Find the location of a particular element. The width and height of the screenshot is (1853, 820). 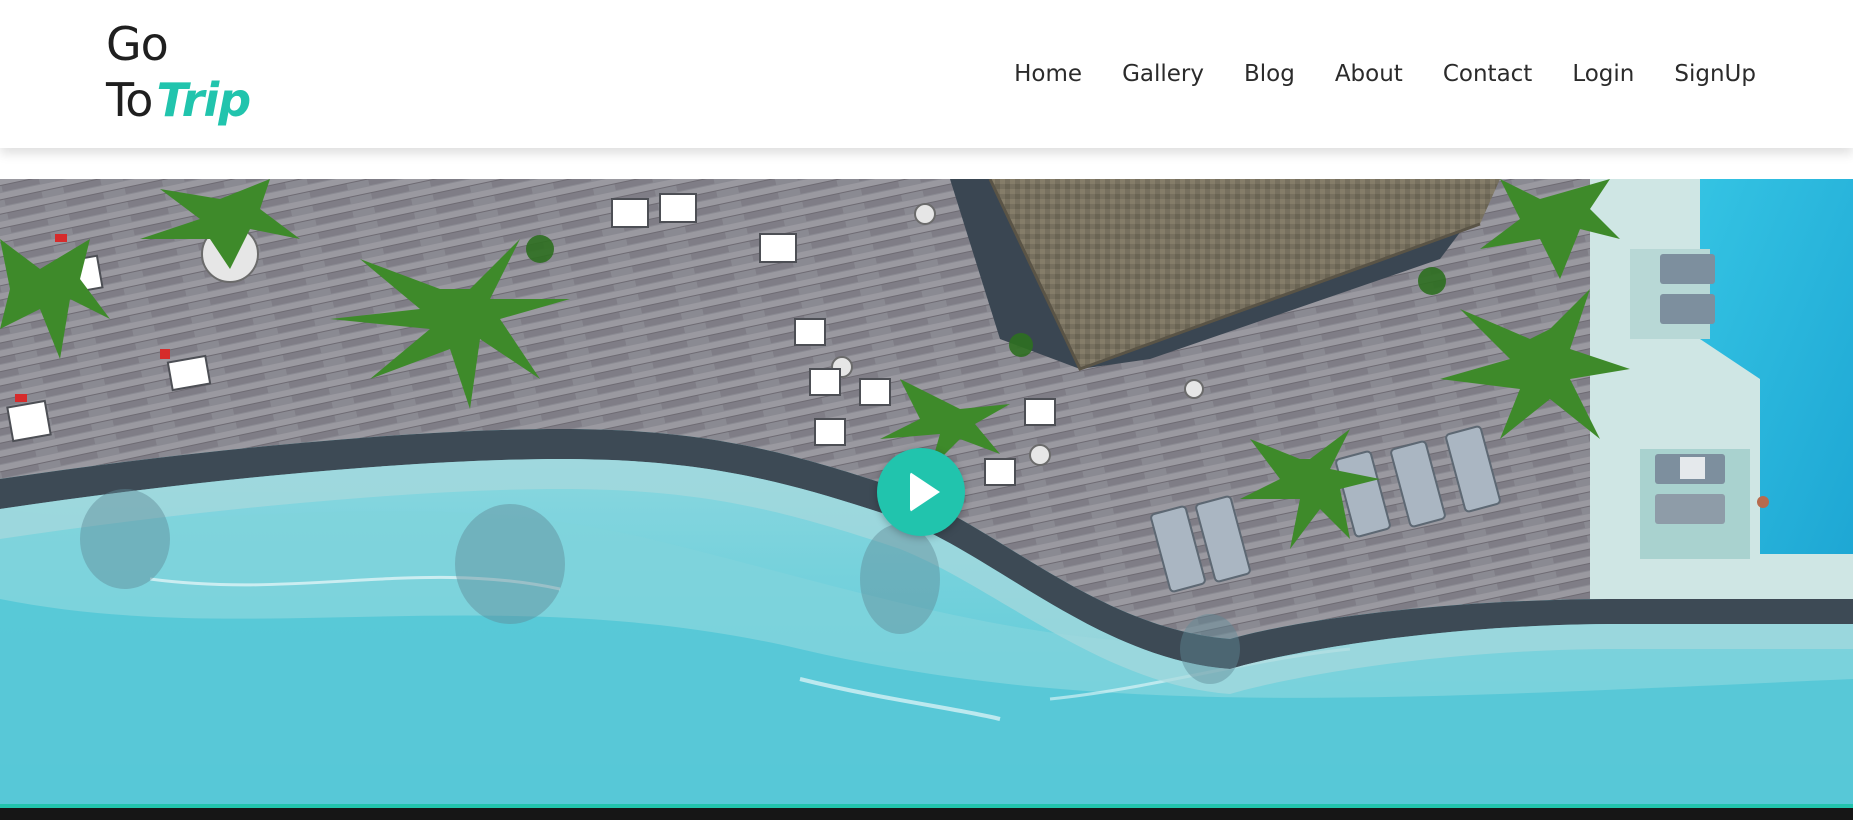

logo-trip: Trip is located at coordinates (203, 100).